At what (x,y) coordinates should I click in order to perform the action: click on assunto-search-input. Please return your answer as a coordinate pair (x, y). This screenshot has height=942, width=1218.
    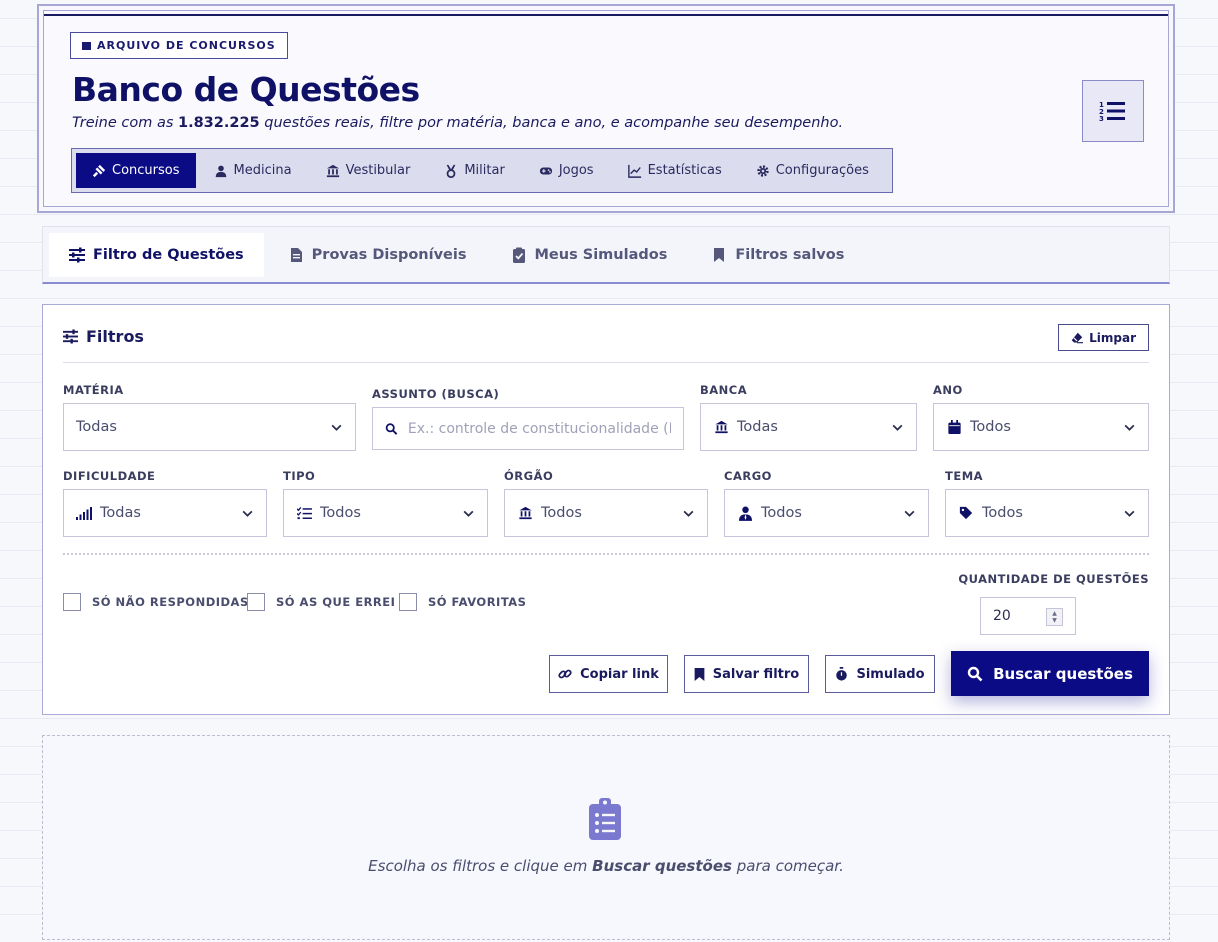
    Looking at the image, I should click on (539, 428).